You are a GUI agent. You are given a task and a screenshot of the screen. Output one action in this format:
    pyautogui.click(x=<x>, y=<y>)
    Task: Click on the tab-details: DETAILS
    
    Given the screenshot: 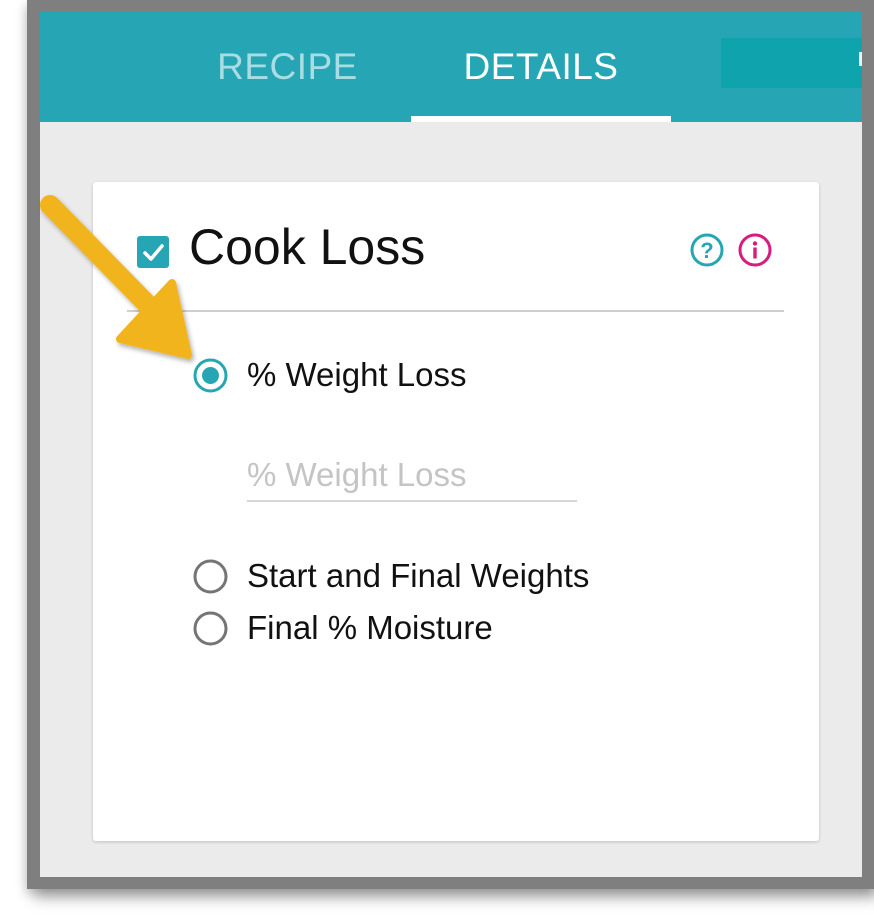 What is the action you would take?
    pyautogui.click(x=541, y=67)
    